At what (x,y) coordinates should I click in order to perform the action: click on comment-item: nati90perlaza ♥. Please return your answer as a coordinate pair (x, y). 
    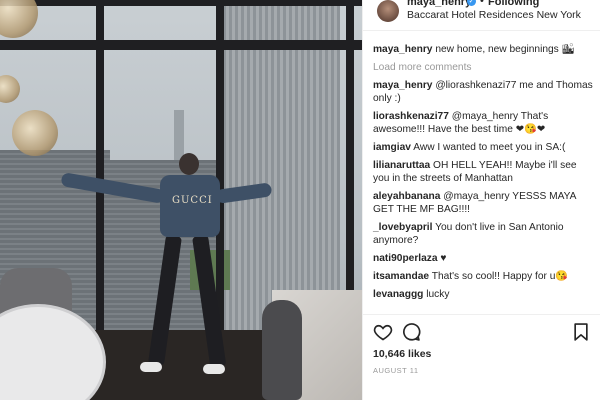
    Looking at the image, I should click on (484, 258).